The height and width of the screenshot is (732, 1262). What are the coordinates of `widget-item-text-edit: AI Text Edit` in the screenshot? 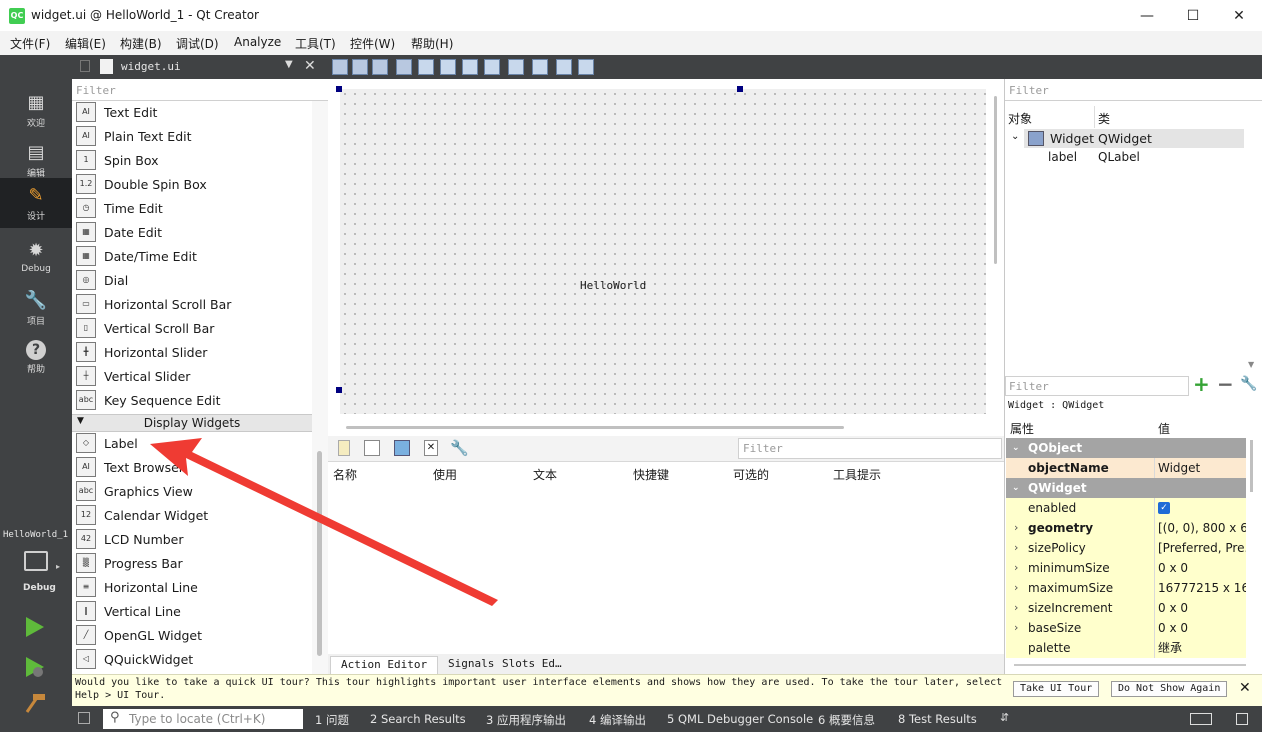 It's located at (194, 112).